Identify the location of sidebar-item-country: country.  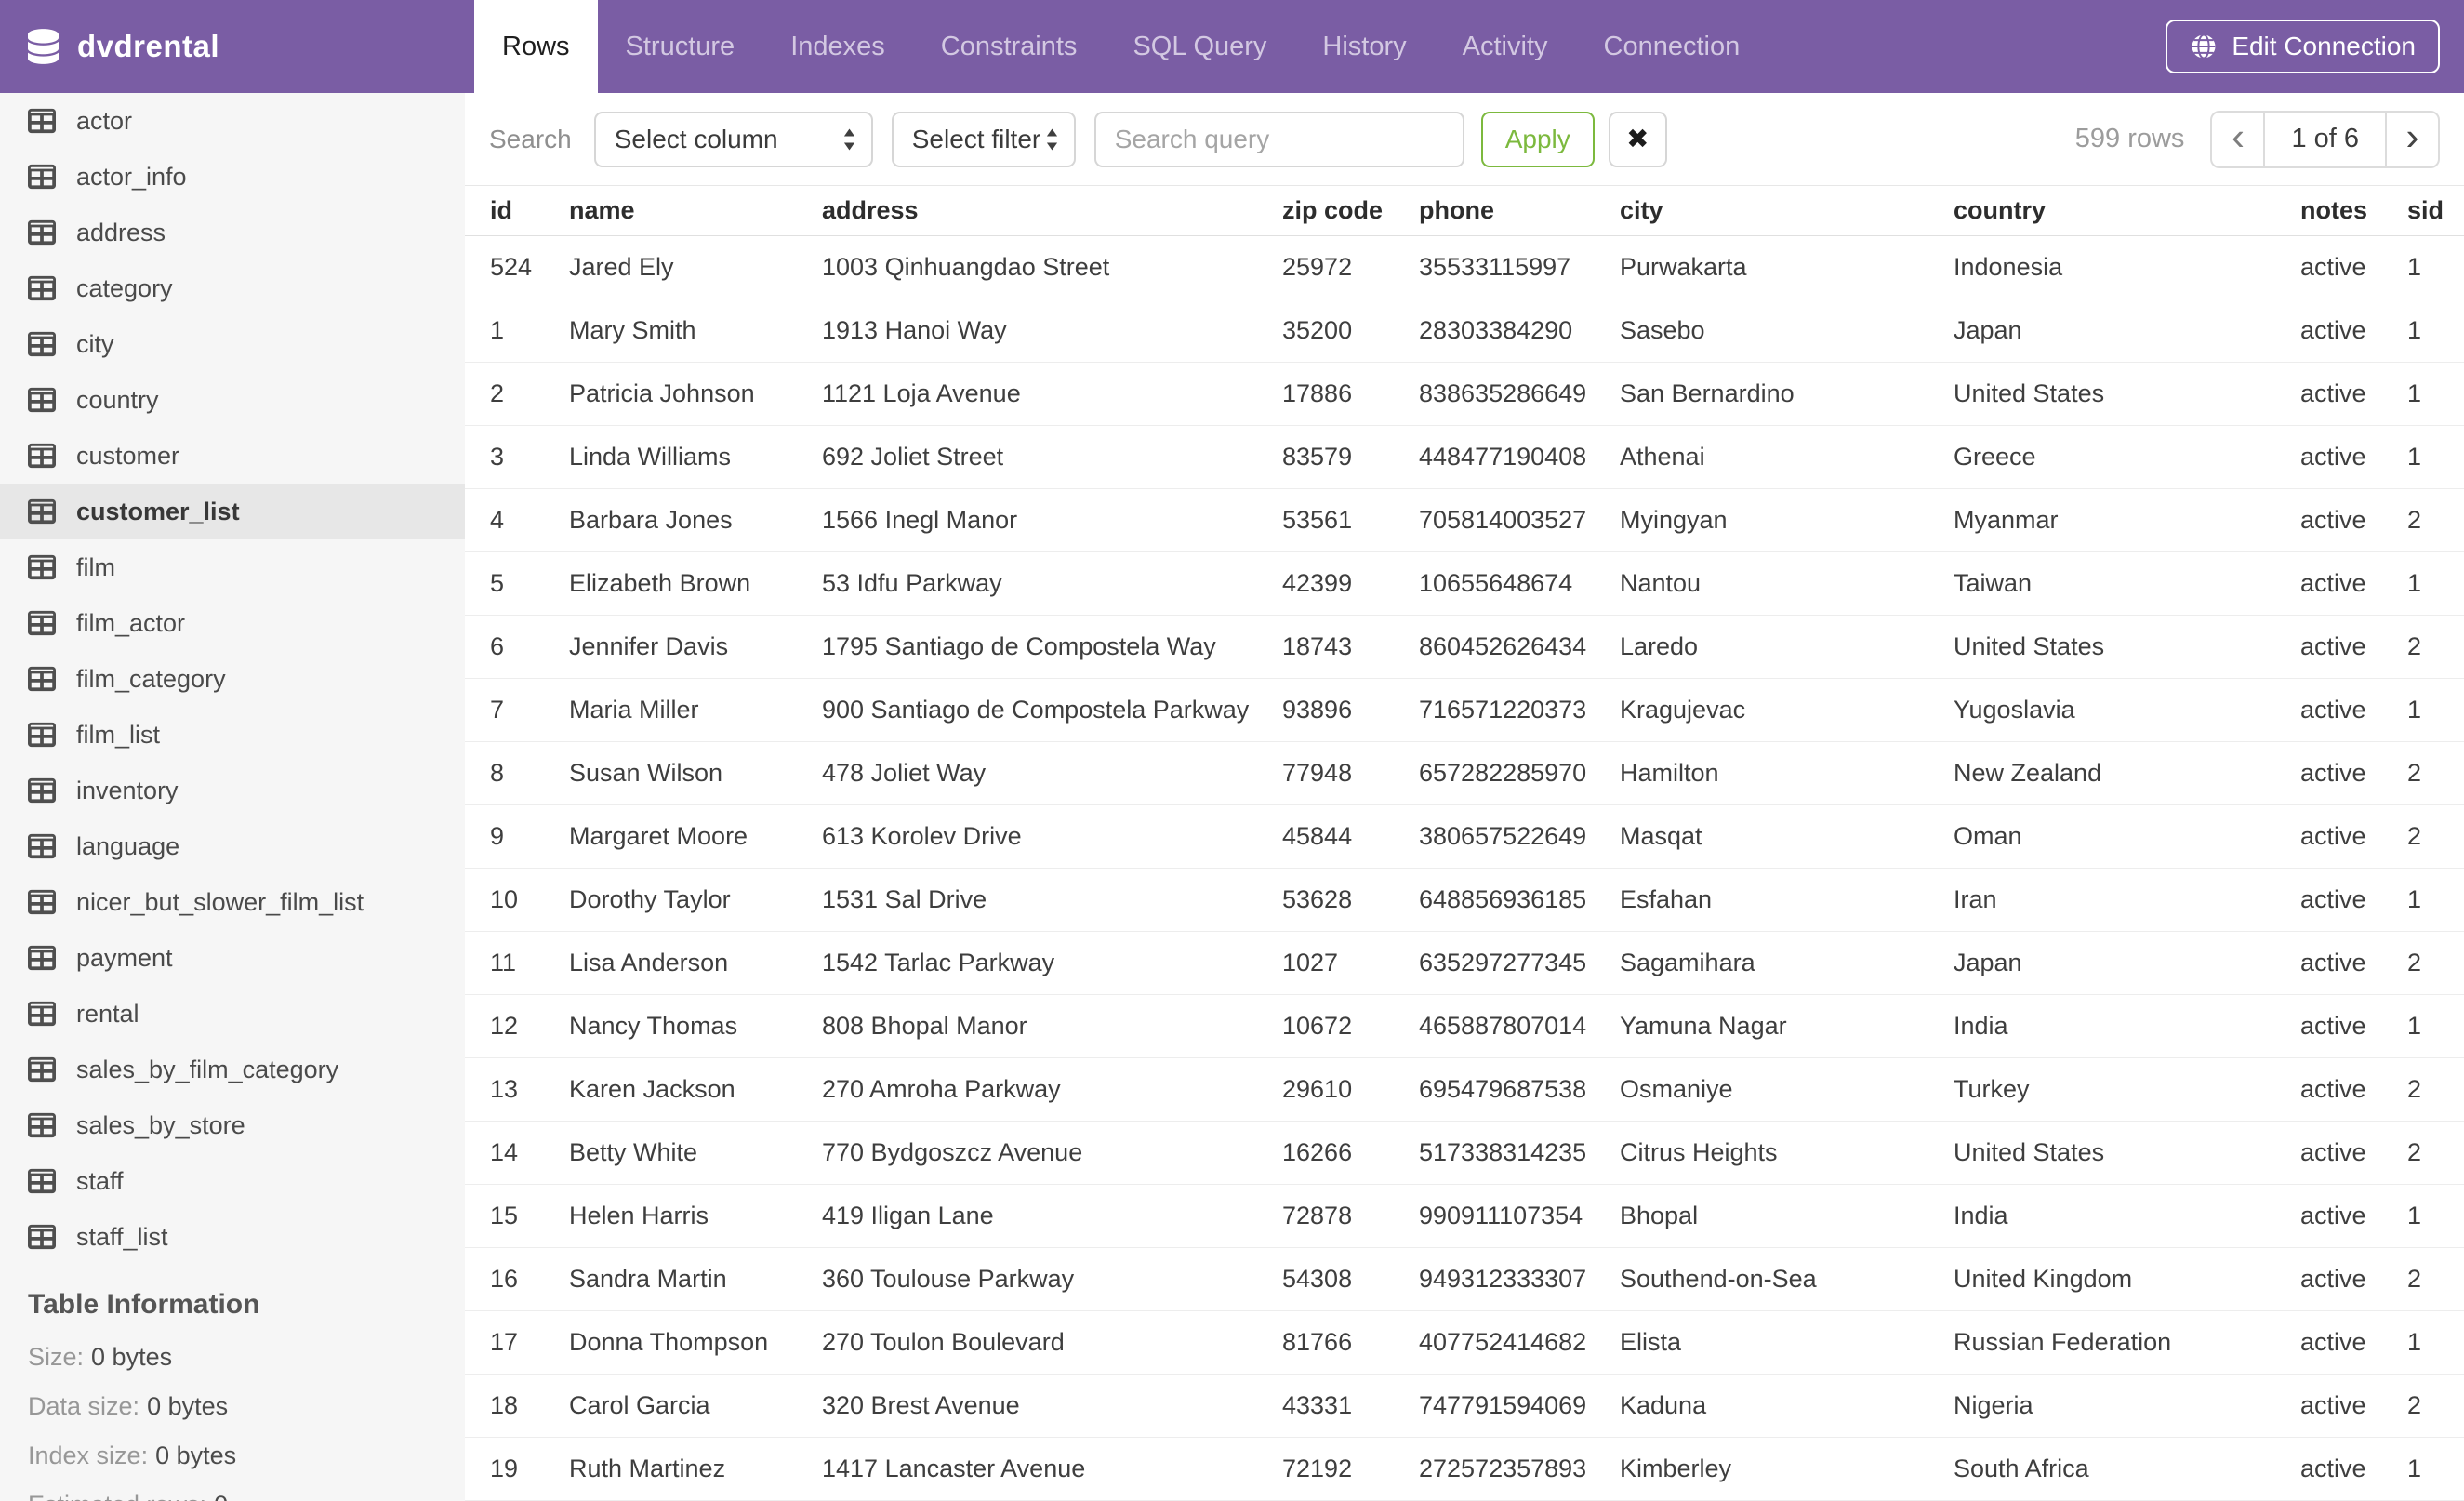
(232, 400).